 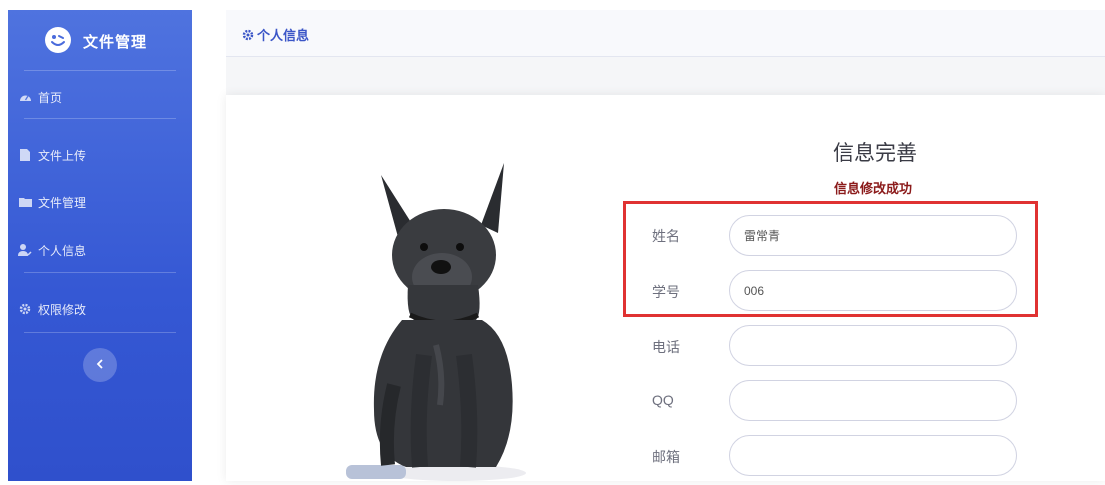 I want to click on sidebar-item-file-upload: 文件上传, so click(x=52, y=155).